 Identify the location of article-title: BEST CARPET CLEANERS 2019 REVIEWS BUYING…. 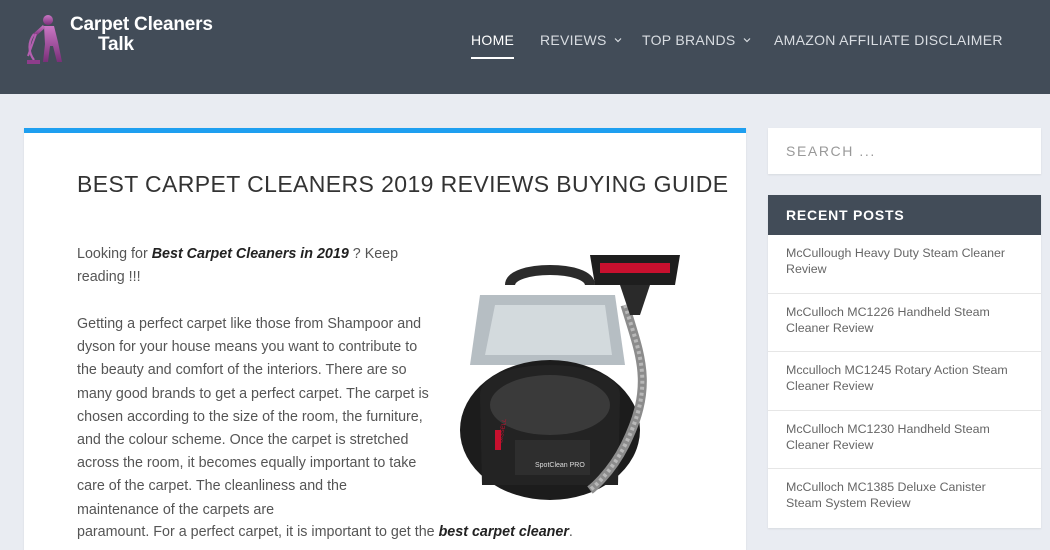
(403, 184).